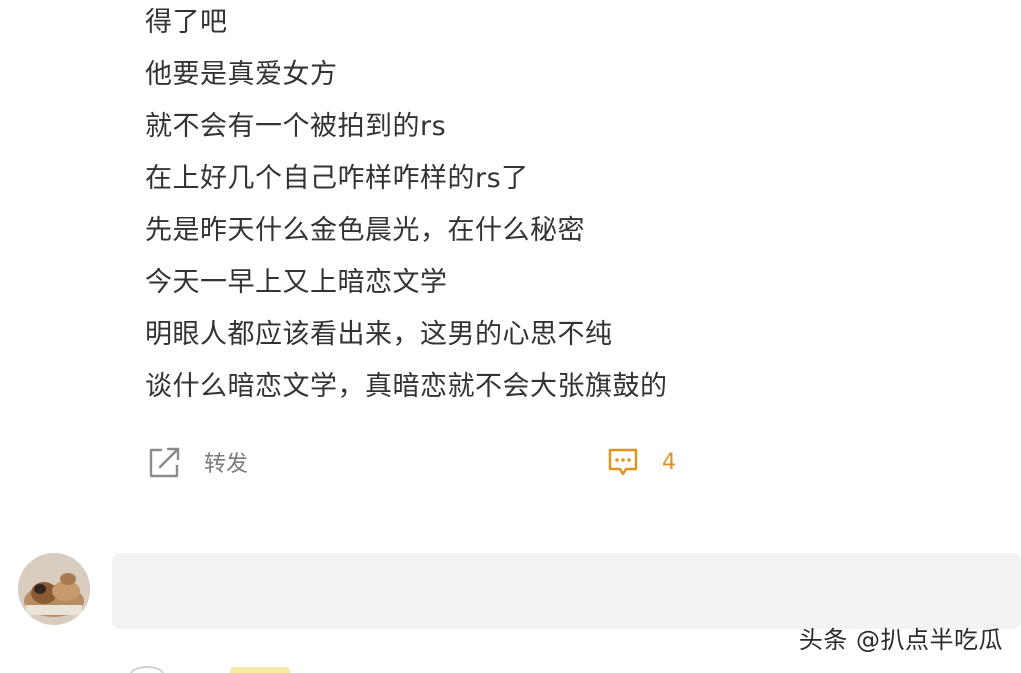 Image resolution: width=1021 pixels, height=673 pixels. What do you see at coordinates (426, 462) in the screenshot?
I see `post-action-bar: 转发 4` at bounding box center [426, 462].